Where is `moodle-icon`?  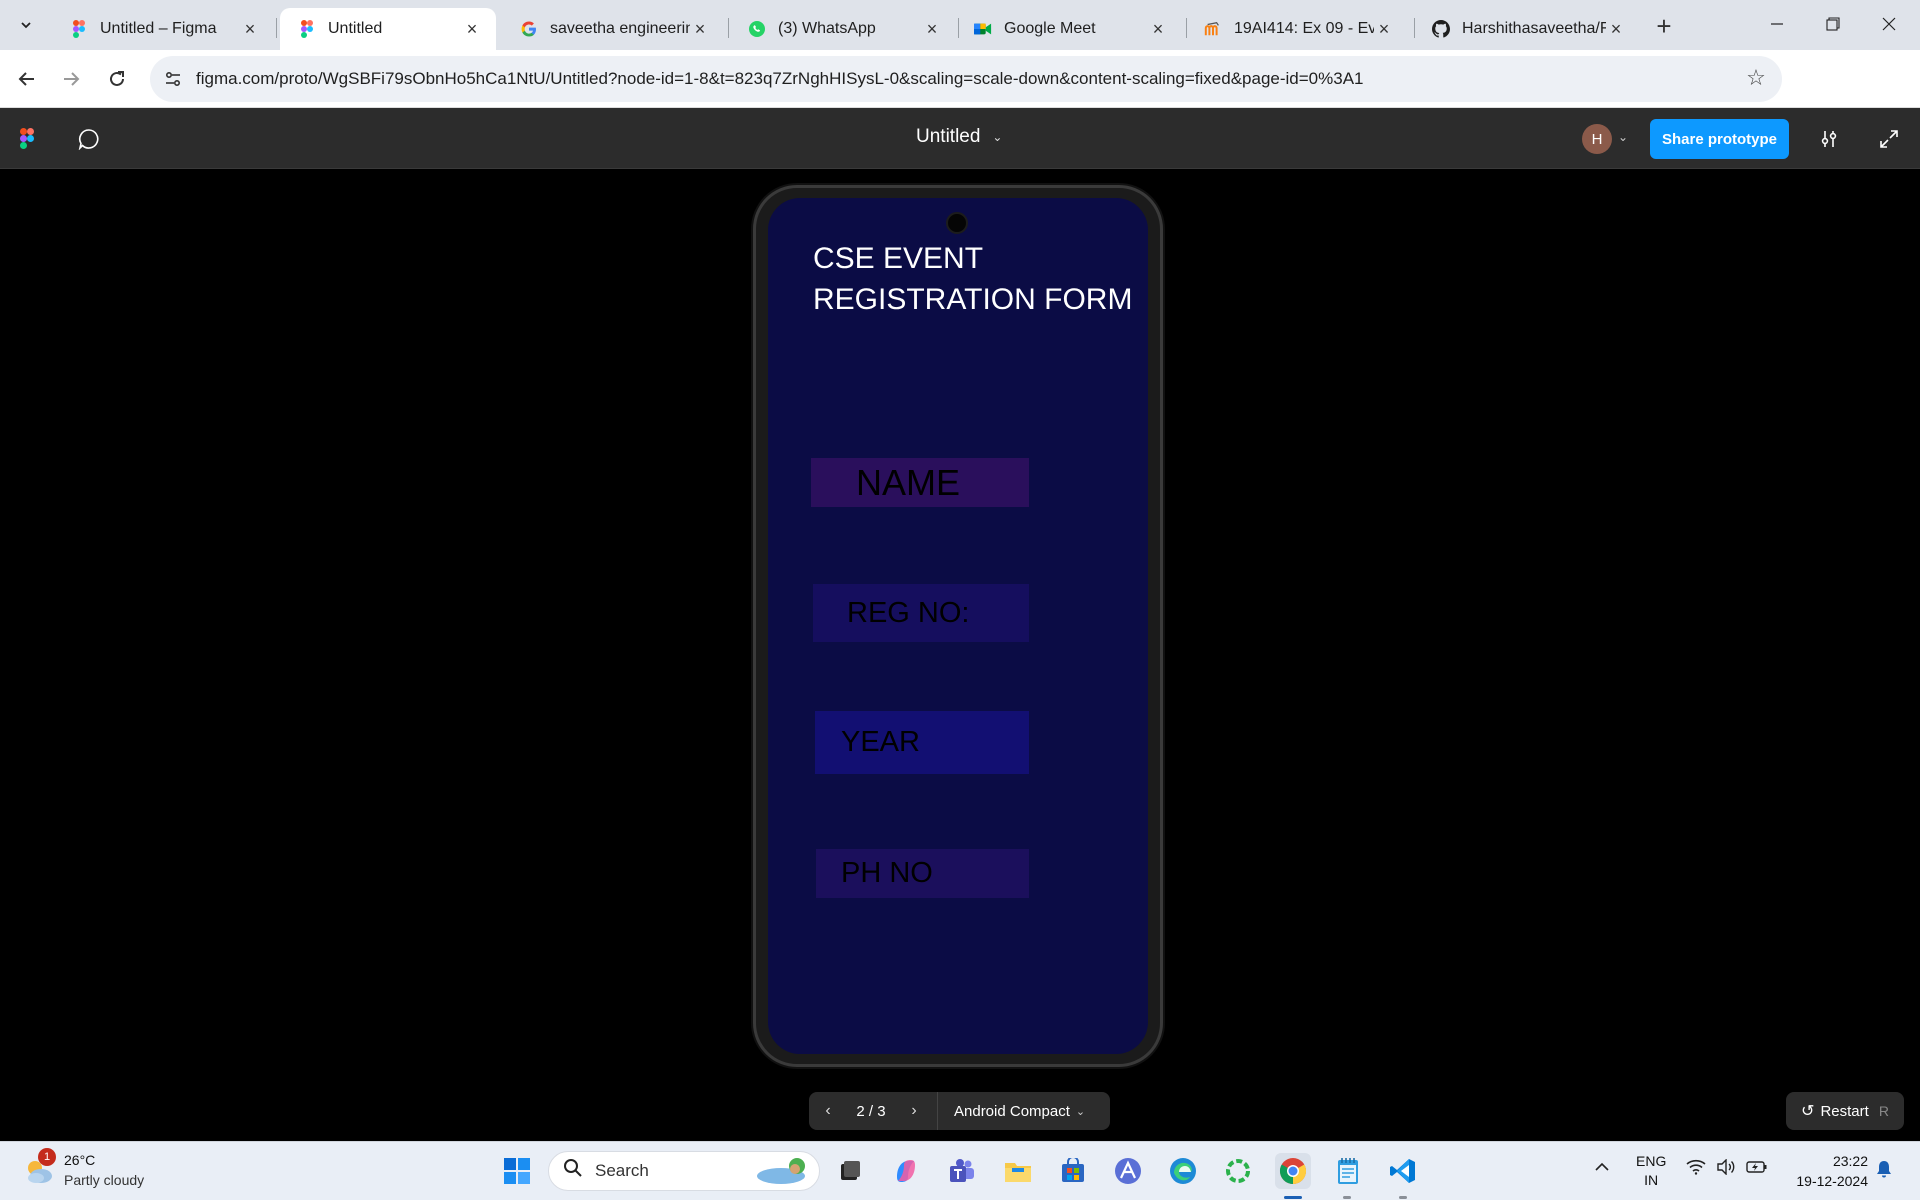
moodle-icon is located at coordinates (1213, 29).